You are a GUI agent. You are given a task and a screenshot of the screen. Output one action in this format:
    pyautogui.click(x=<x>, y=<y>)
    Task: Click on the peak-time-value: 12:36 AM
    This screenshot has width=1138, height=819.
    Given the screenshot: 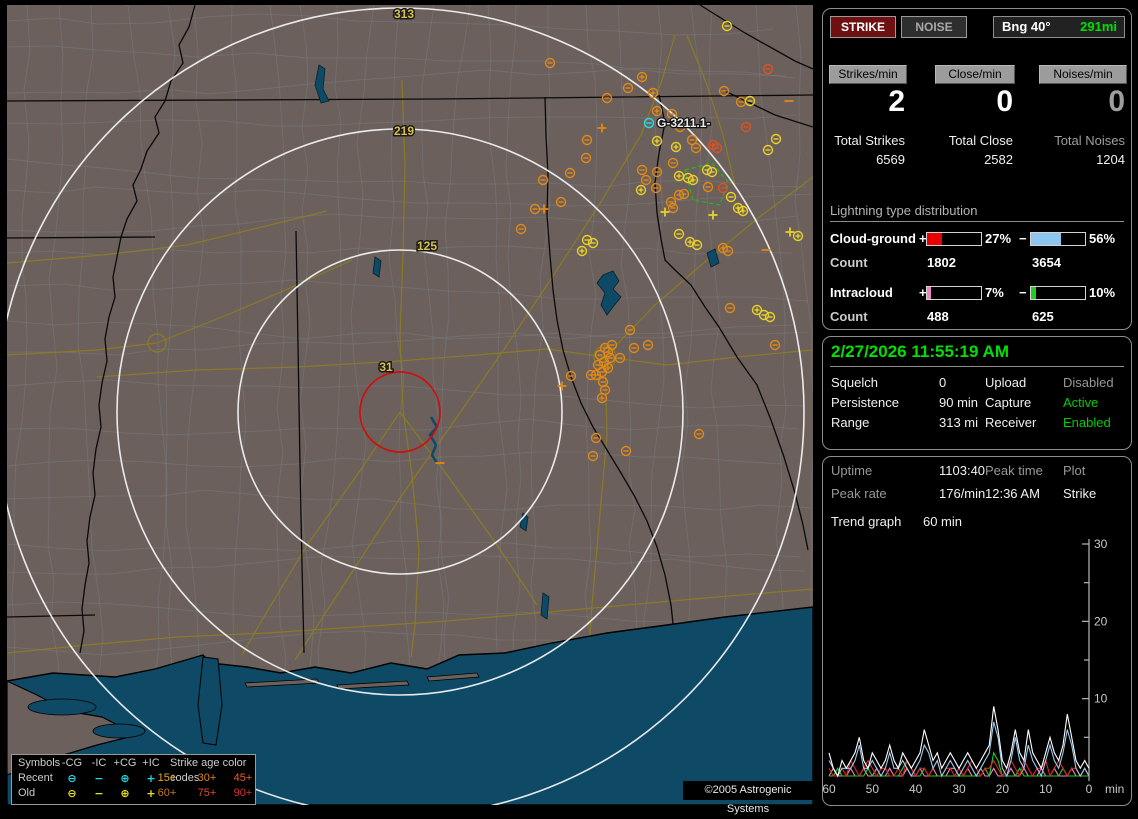 What is the action you would take?
    pyautogui.click(x=1012, y=493)
    